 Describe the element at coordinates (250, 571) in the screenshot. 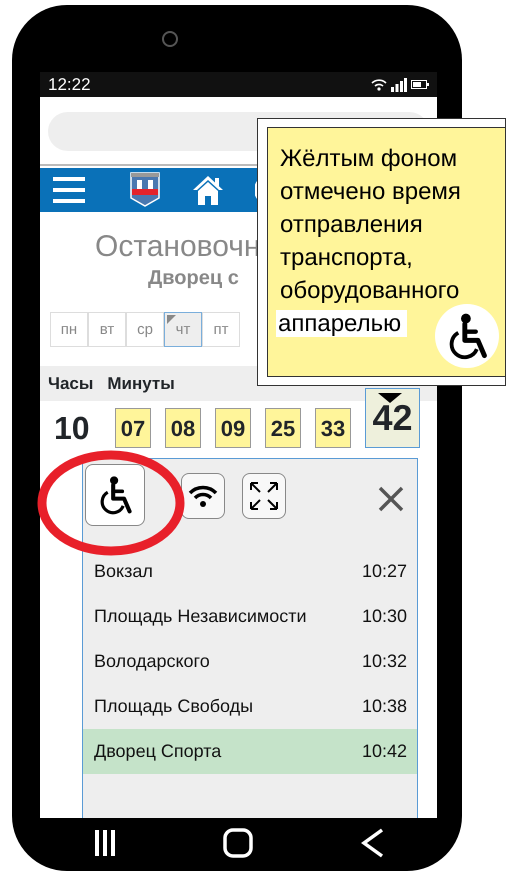

I see `stop-row: Вокзал 10:27` at that location.